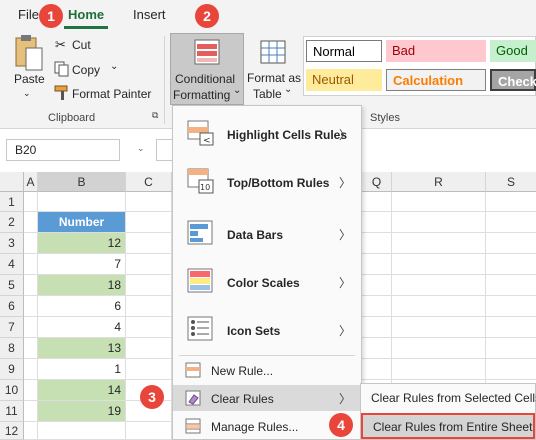  I want to click on row-header-8: 8, so click(12, 348).